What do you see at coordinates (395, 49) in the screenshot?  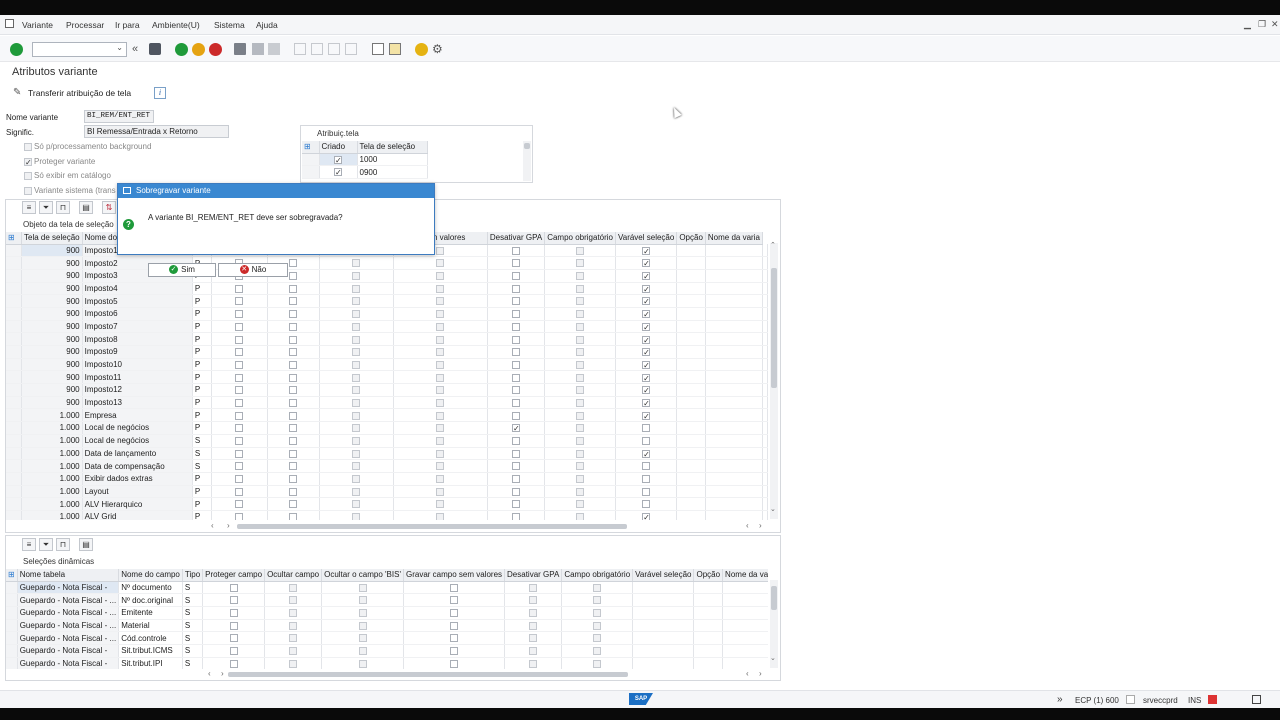 I see `shortcut-icon` at bounding box center [395, 49].